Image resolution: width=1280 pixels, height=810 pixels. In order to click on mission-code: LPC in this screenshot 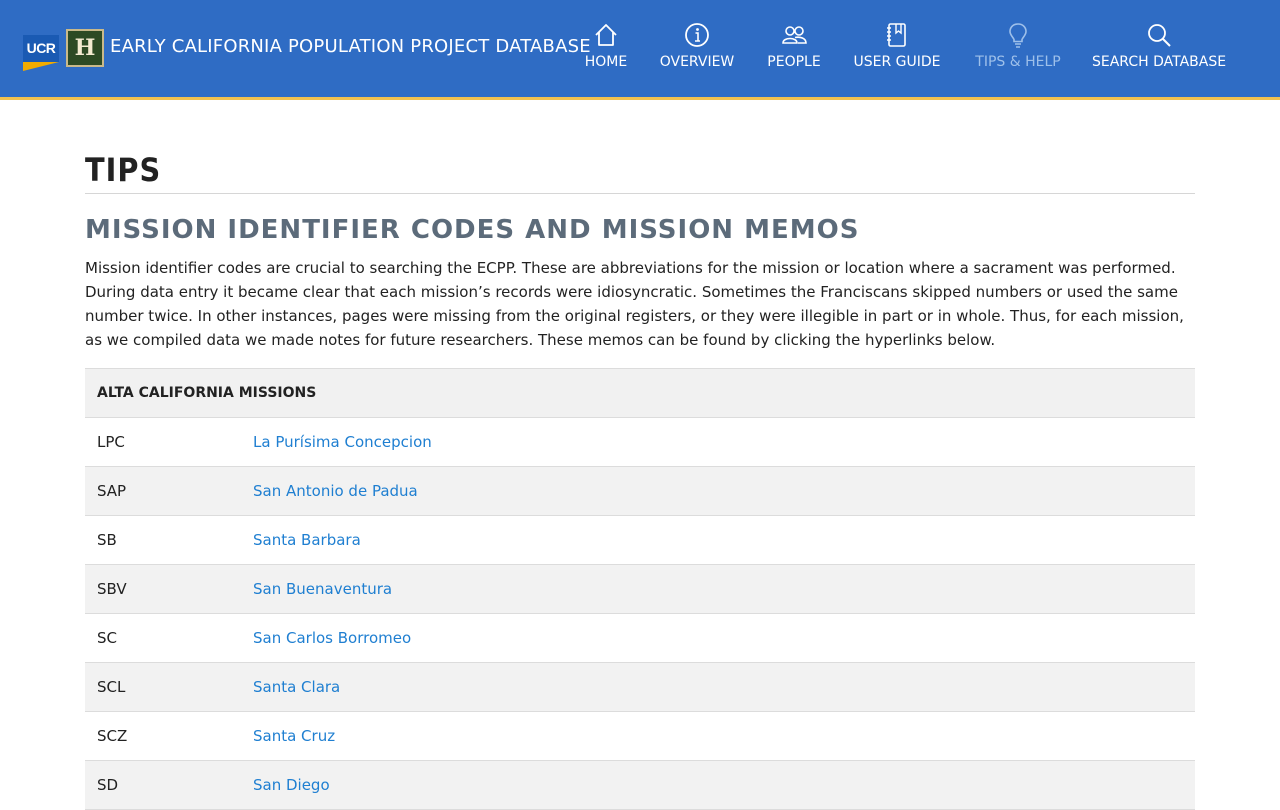, I will do `click(111, 442)`.